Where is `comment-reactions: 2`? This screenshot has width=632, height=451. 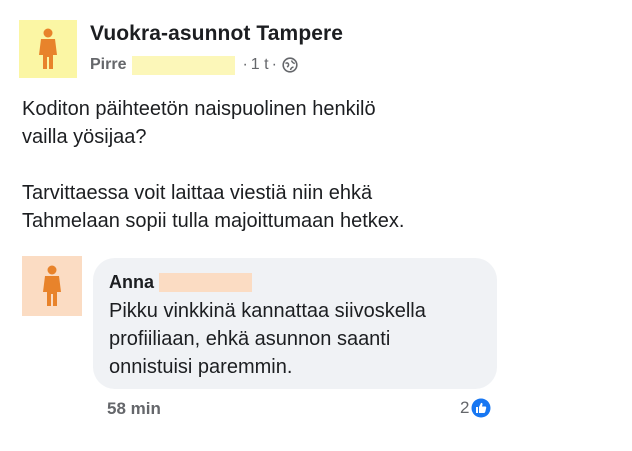 comment-reactions: 2 is located at coordinates (475, 408).